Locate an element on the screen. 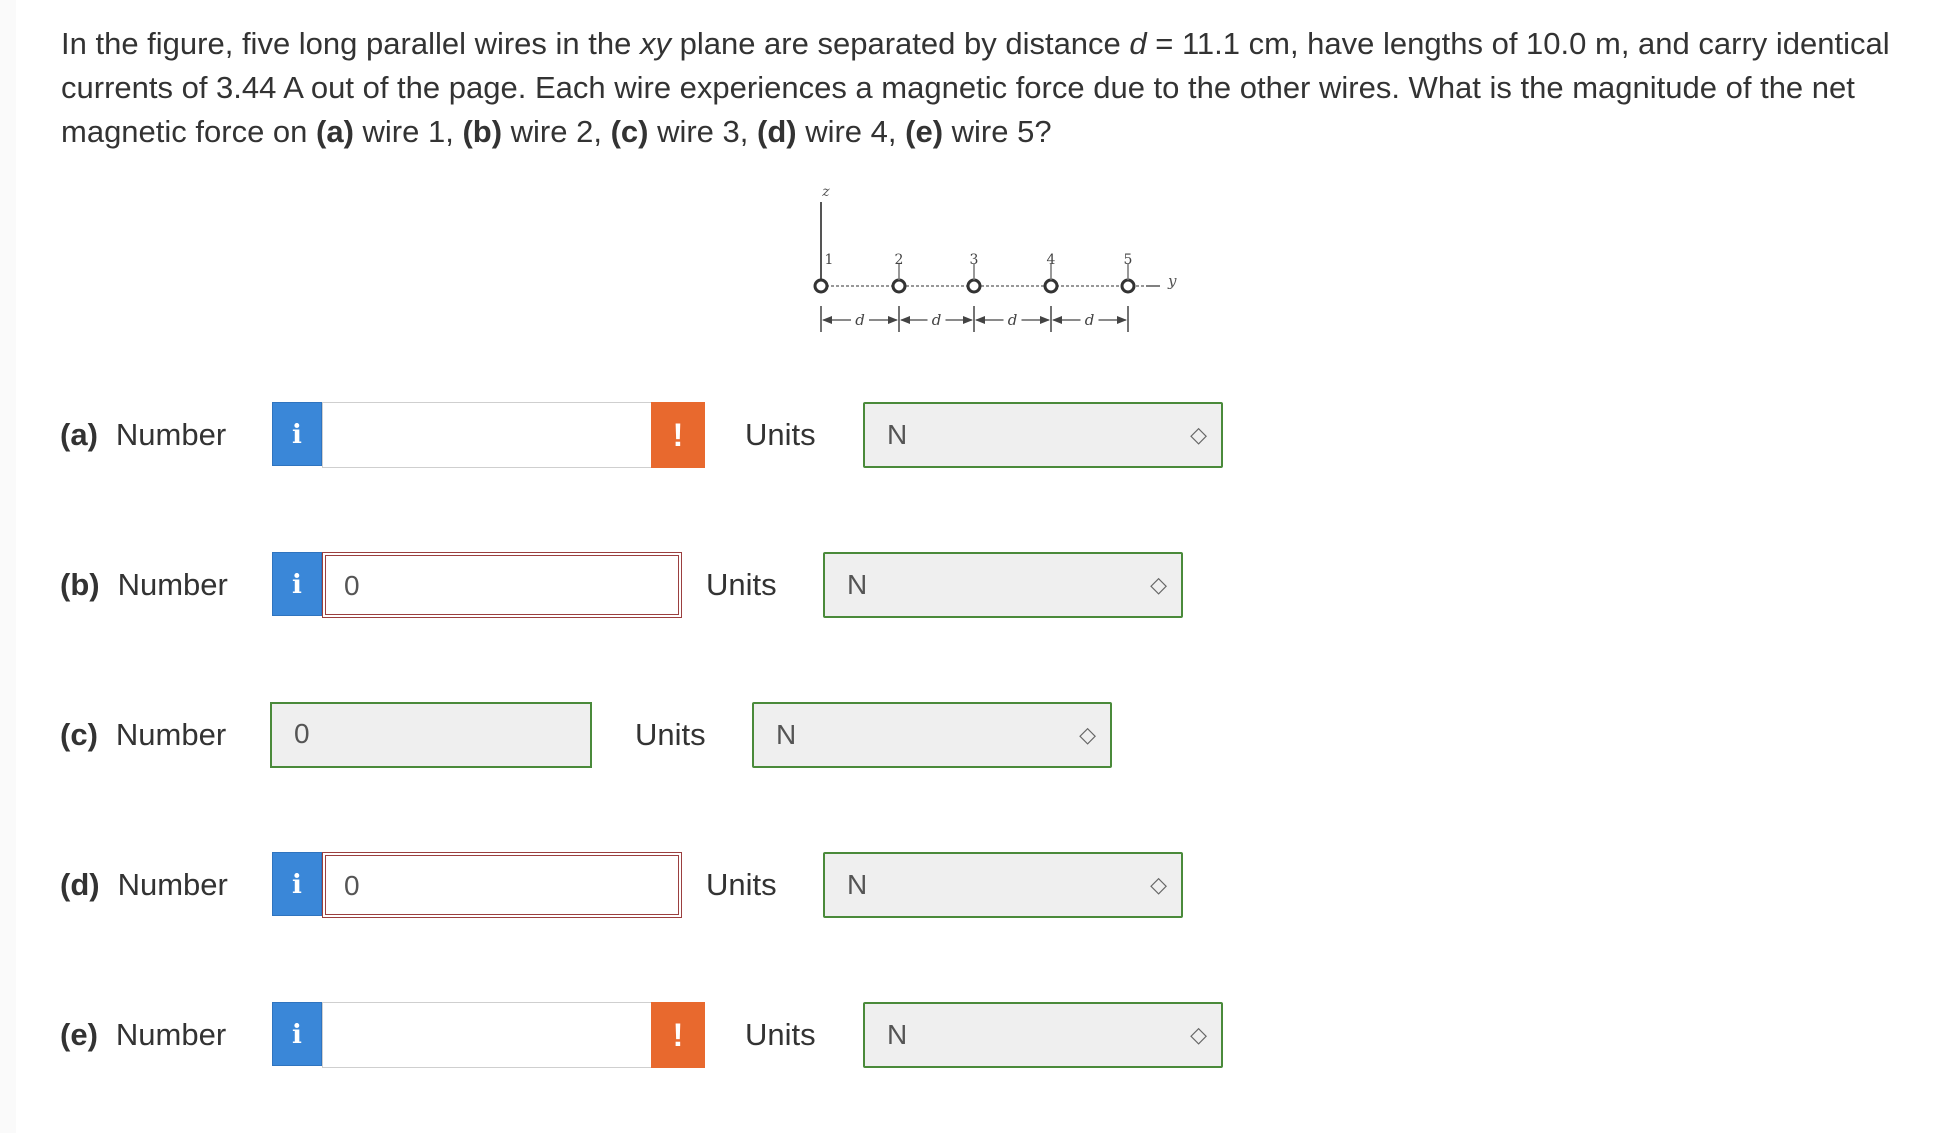  wire-3-label: 3 is located at coordinates (974, 260).